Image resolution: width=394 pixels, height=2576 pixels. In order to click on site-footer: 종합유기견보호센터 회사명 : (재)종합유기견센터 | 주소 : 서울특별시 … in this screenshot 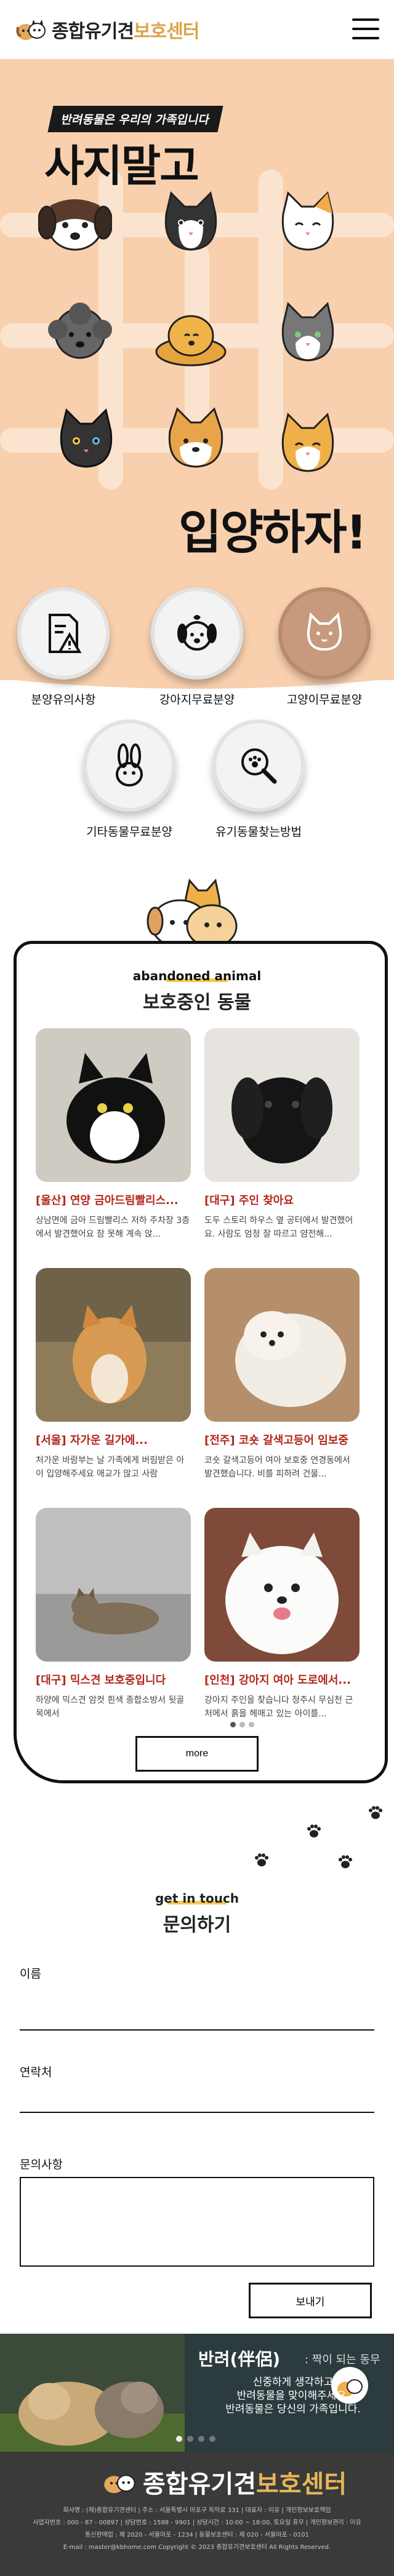, I will do `click(197, 2514)`.